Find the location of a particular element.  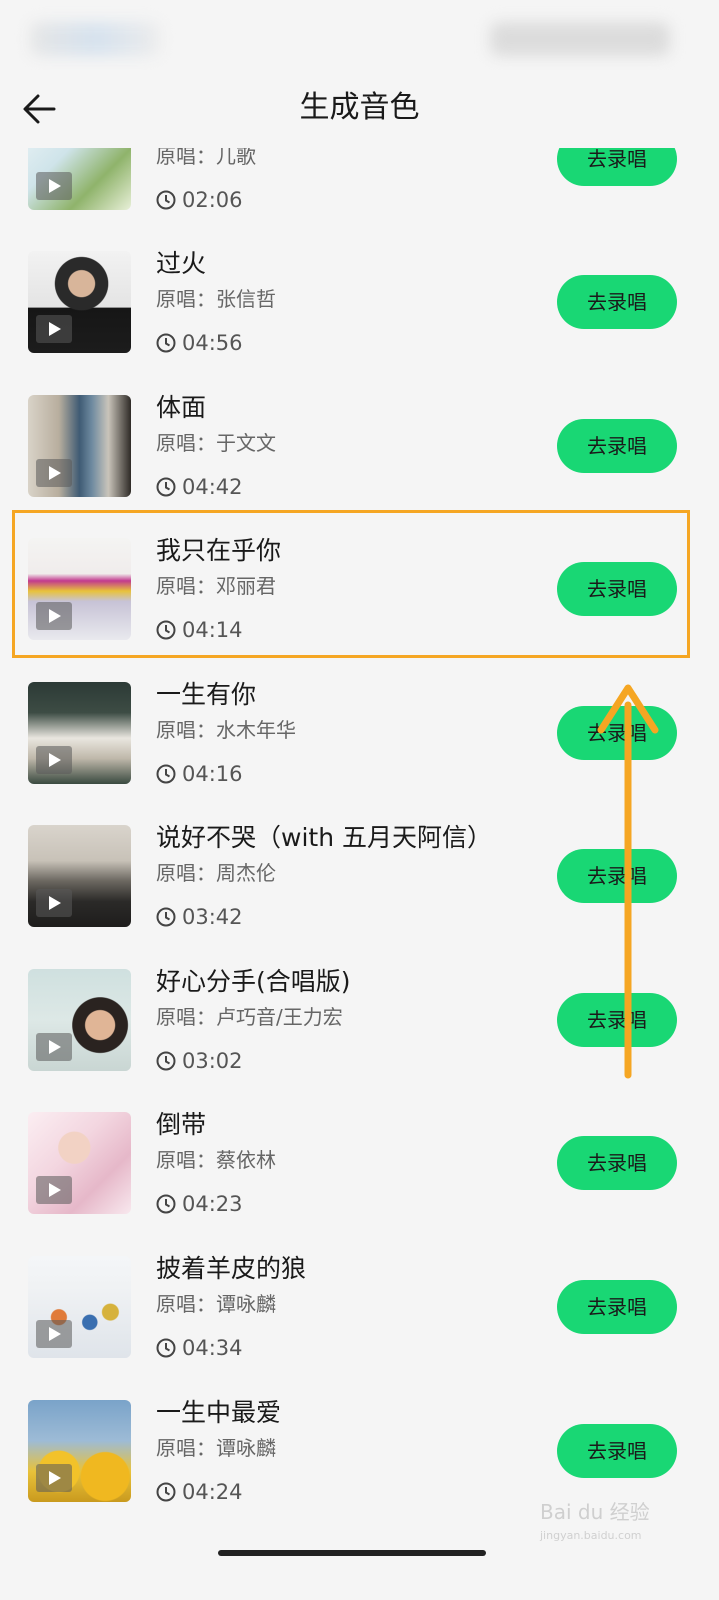

song-artist: 原唱：张信哲 is located at coordinates (216, 299).